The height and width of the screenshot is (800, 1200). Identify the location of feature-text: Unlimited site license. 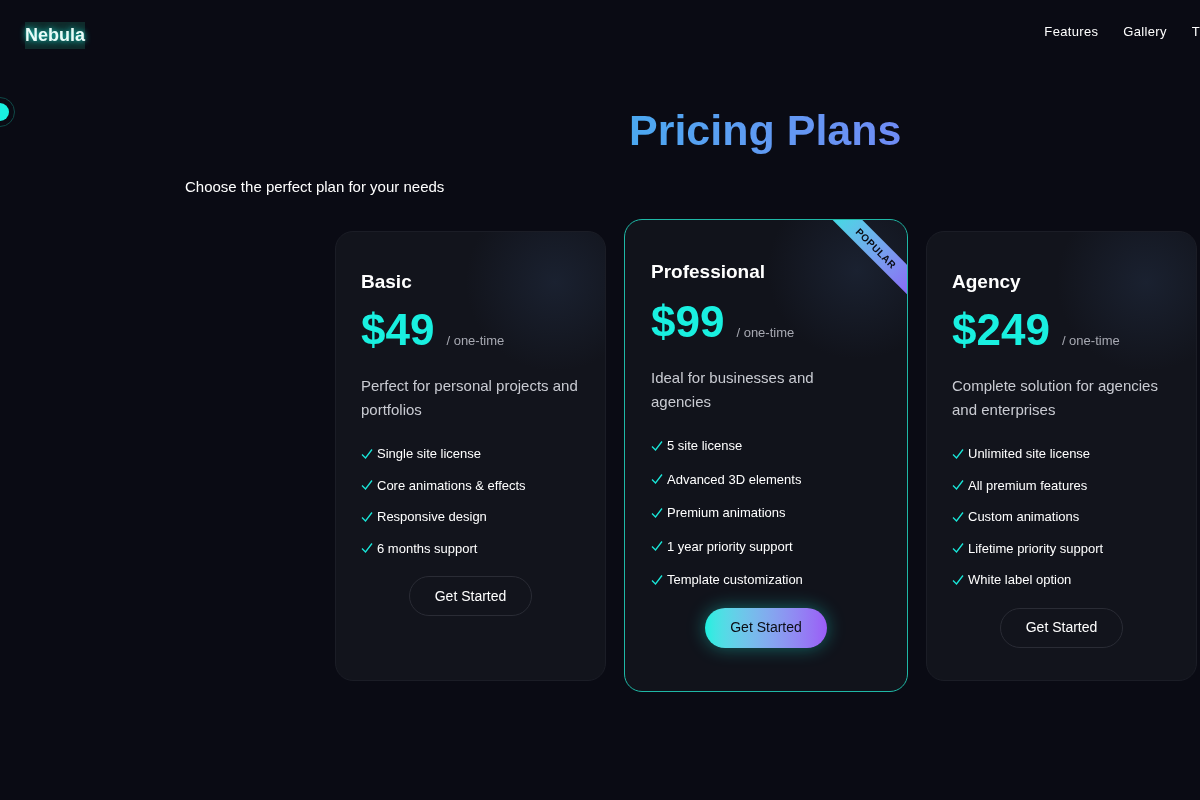
(1029, 454).